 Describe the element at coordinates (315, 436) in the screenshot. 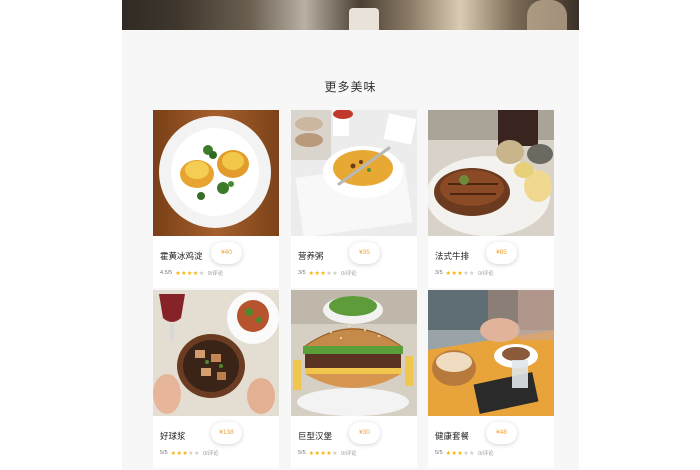

I see `dish-name: 巨型汉堡` at that location.